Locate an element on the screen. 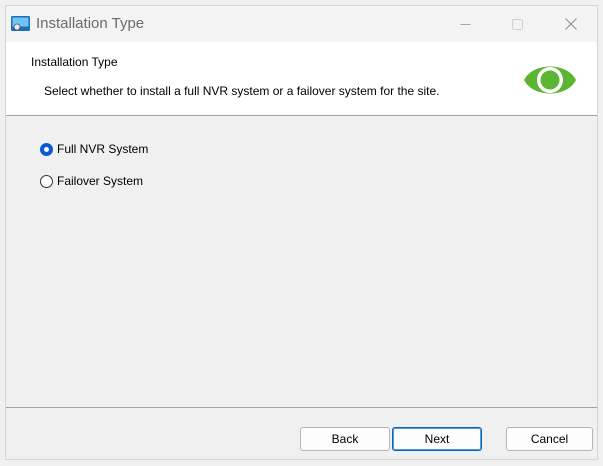 Image resolution: width=603 pixels, height=466 pixels. option-full-nvr-system: Full NVR System is located at coordinates (94, 149).